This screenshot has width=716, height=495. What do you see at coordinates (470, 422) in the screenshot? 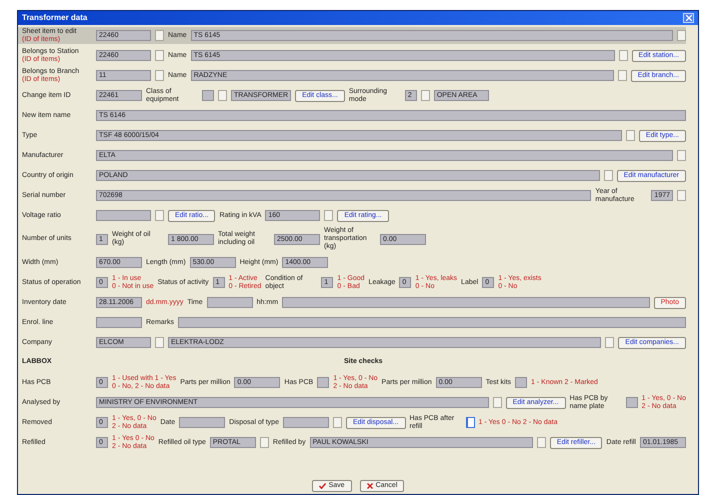
I see `checkbox` at bounding box center [470, 422].